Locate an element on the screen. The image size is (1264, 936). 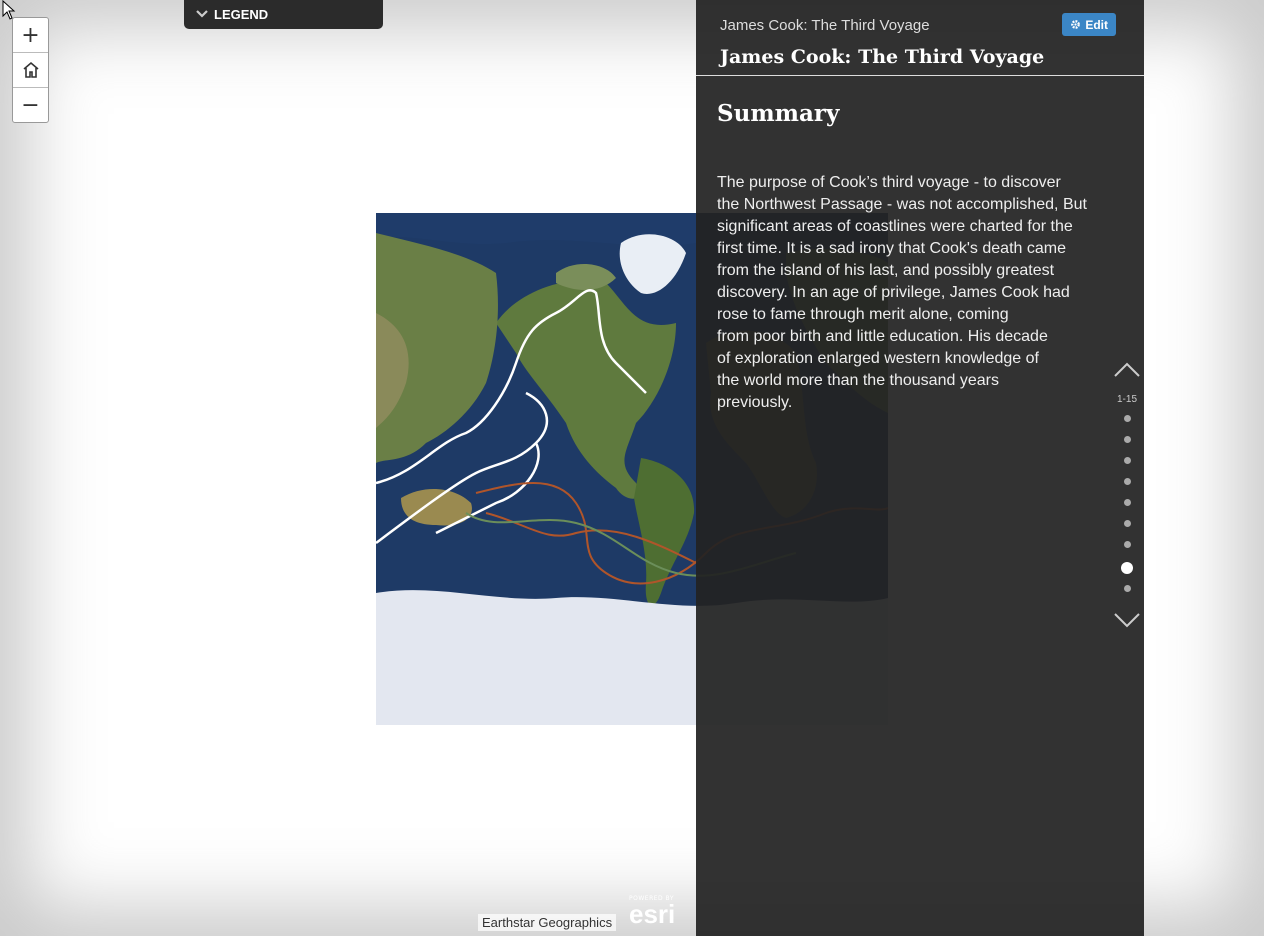
legend-toggle: LEGEND is located at coordinates (283, 14).